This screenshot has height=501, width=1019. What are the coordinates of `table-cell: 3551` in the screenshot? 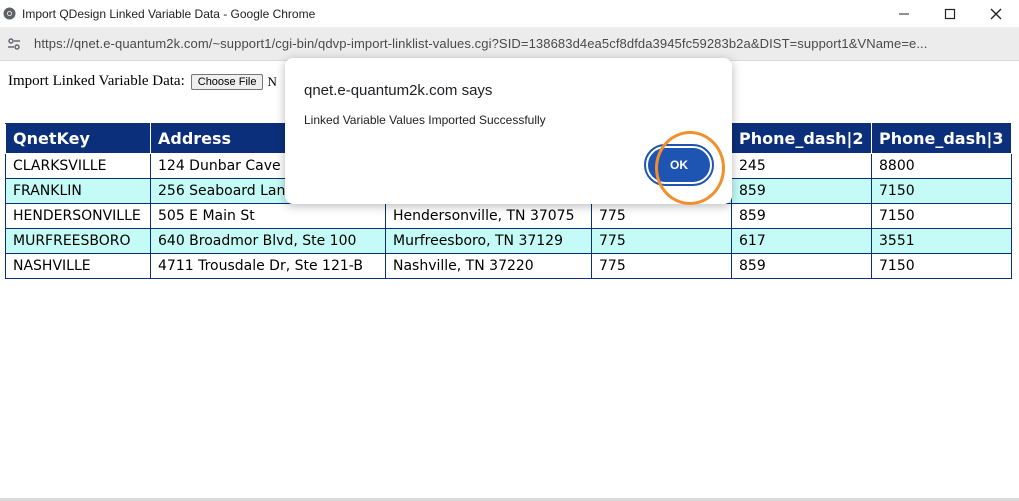 It's located at (941, 241).